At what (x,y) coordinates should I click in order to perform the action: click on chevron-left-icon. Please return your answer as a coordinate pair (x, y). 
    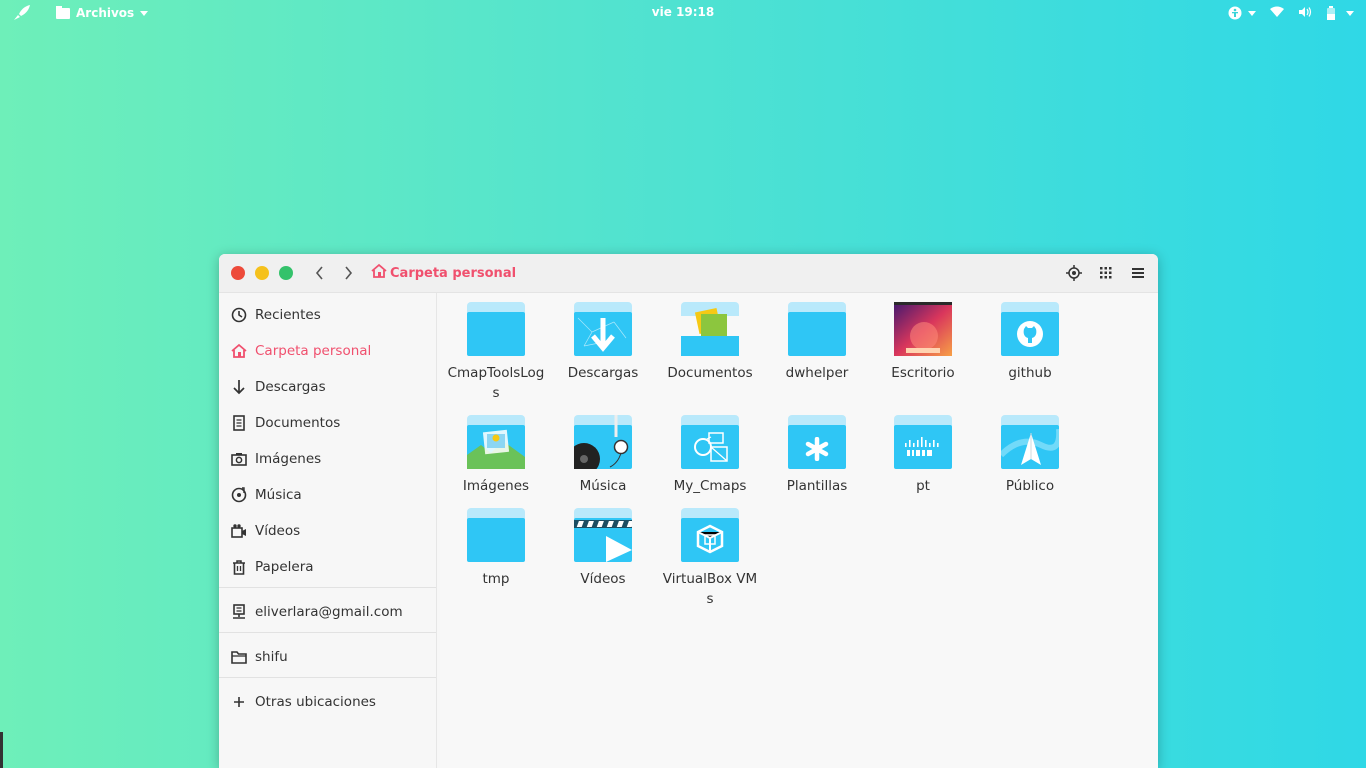
    Looking at the image, I should click on (319, 273).